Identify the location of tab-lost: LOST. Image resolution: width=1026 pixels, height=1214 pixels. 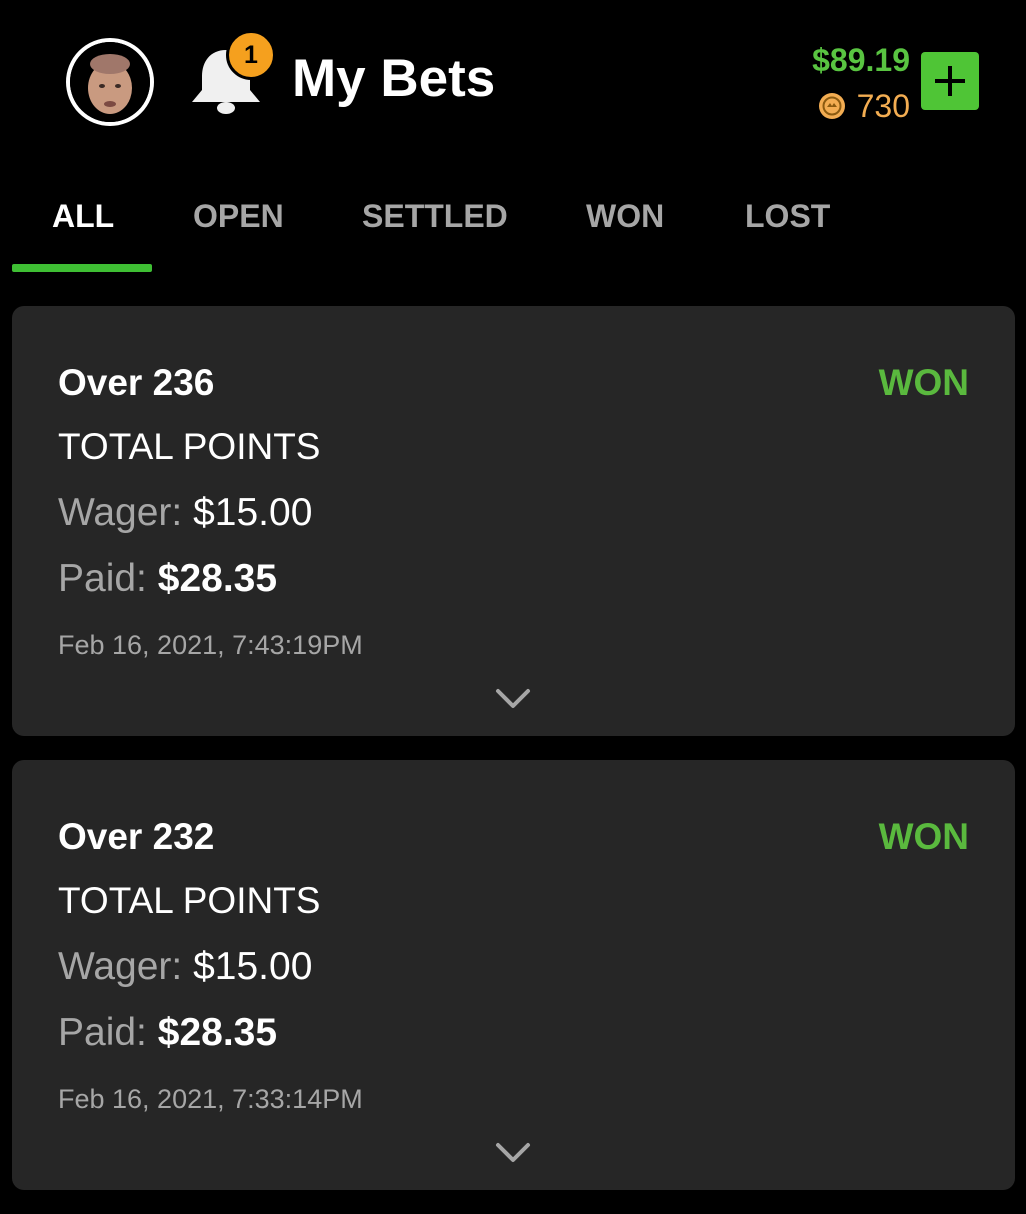
(787, 216).